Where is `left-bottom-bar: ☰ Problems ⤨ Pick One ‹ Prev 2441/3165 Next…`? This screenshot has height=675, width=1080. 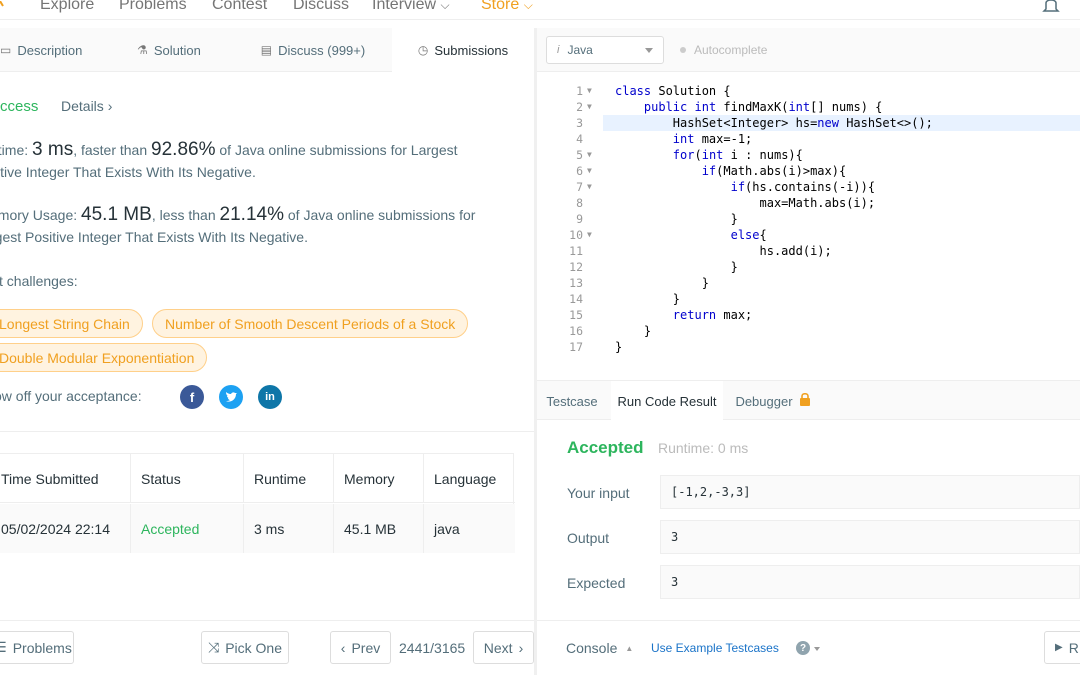
left-bottom-bar: ☰ Problems ⤨ Pick One ‹ Prev 2441/3165 Next… is located at coordinates (267, 647).